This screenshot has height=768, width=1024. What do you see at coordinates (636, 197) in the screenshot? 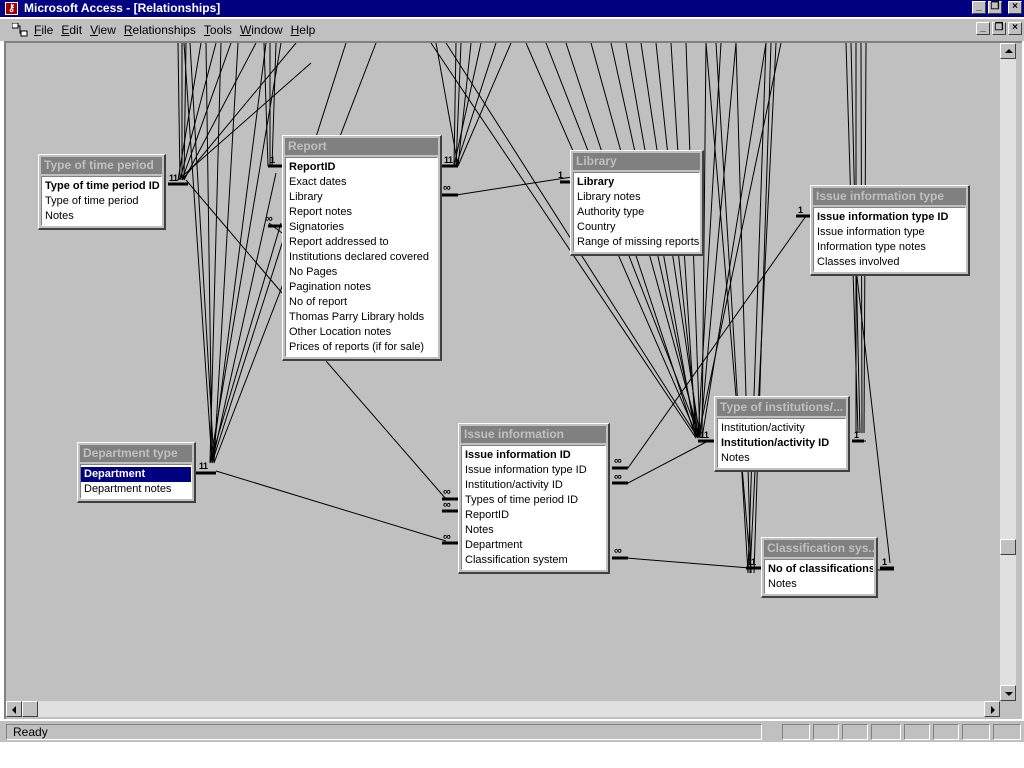
I see `field-item: Library notes` at bounding box center [636, 197].